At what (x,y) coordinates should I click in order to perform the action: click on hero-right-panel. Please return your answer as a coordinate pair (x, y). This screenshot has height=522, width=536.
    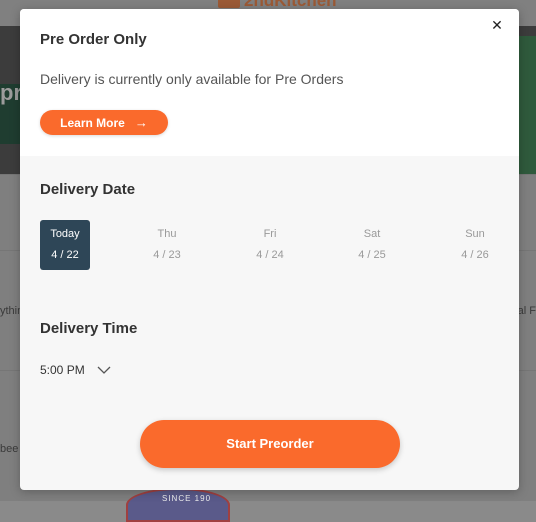
    Looking at the image, I should click on (527, 105).